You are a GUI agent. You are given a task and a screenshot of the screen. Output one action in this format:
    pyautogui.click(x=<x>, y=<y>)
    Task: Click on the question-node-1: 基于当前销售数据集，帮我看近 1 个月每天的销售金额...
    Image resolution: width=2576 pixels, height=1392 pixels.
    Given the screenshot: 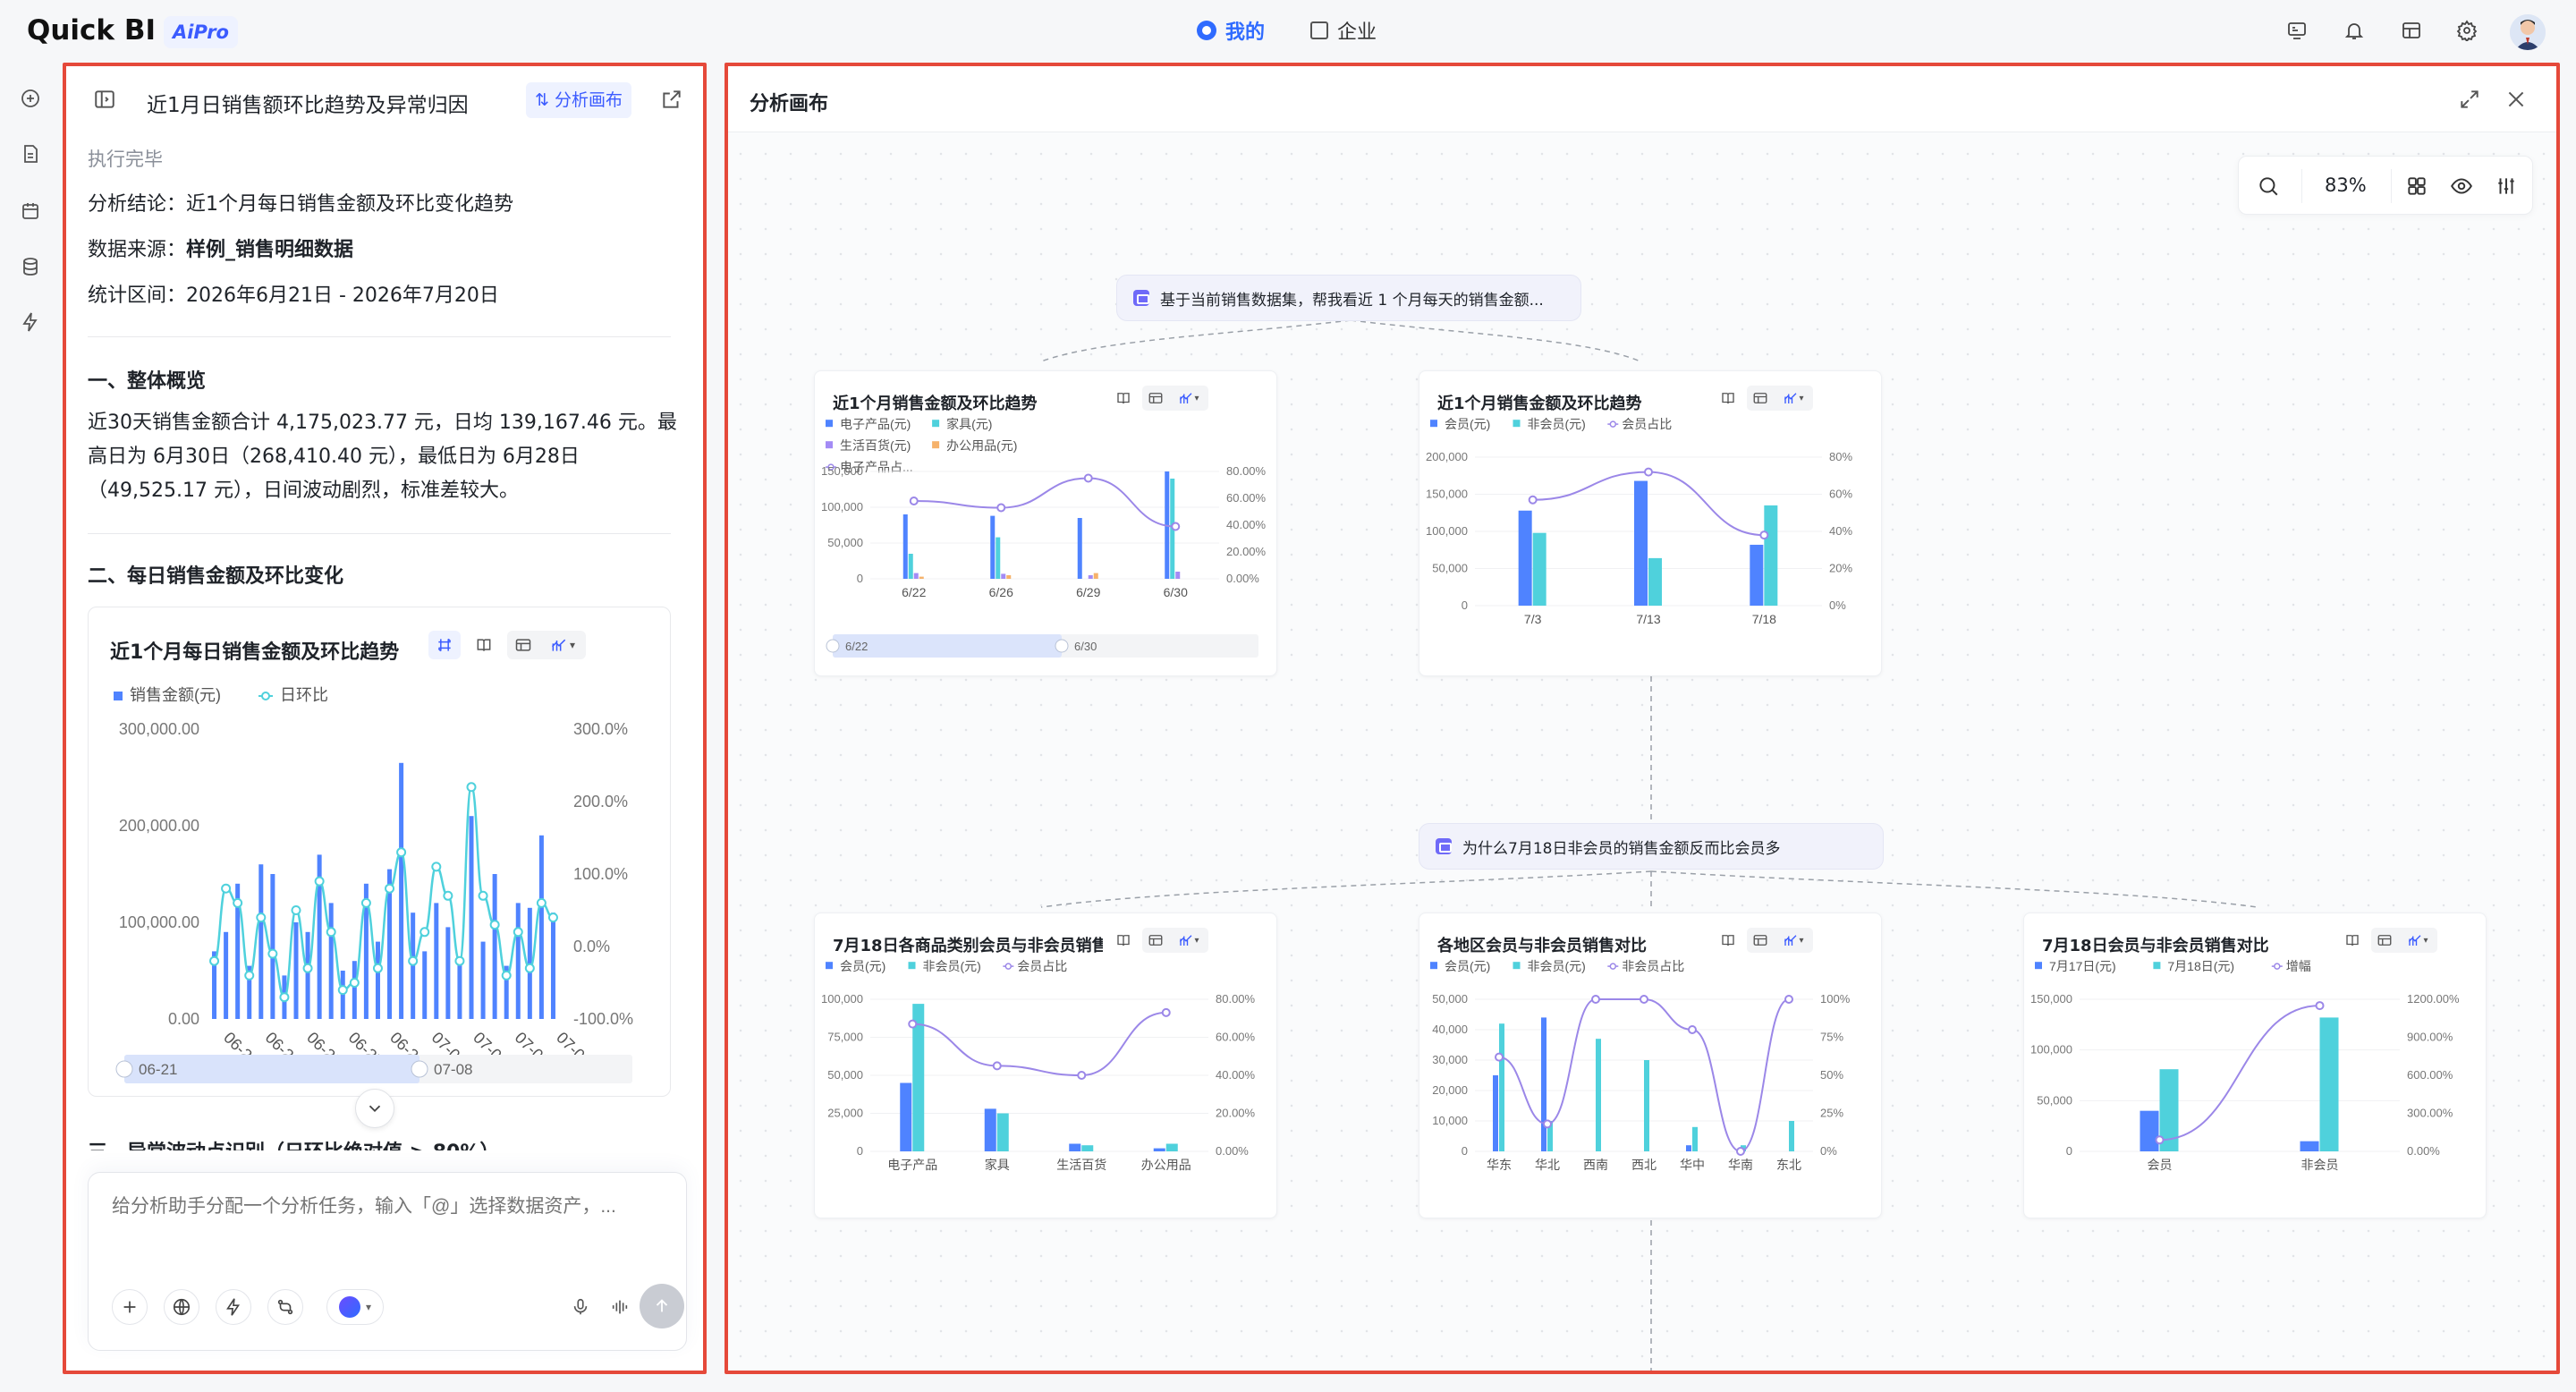 What is the action you would take?
    pyautogui.click(x=1348, y=298)
    